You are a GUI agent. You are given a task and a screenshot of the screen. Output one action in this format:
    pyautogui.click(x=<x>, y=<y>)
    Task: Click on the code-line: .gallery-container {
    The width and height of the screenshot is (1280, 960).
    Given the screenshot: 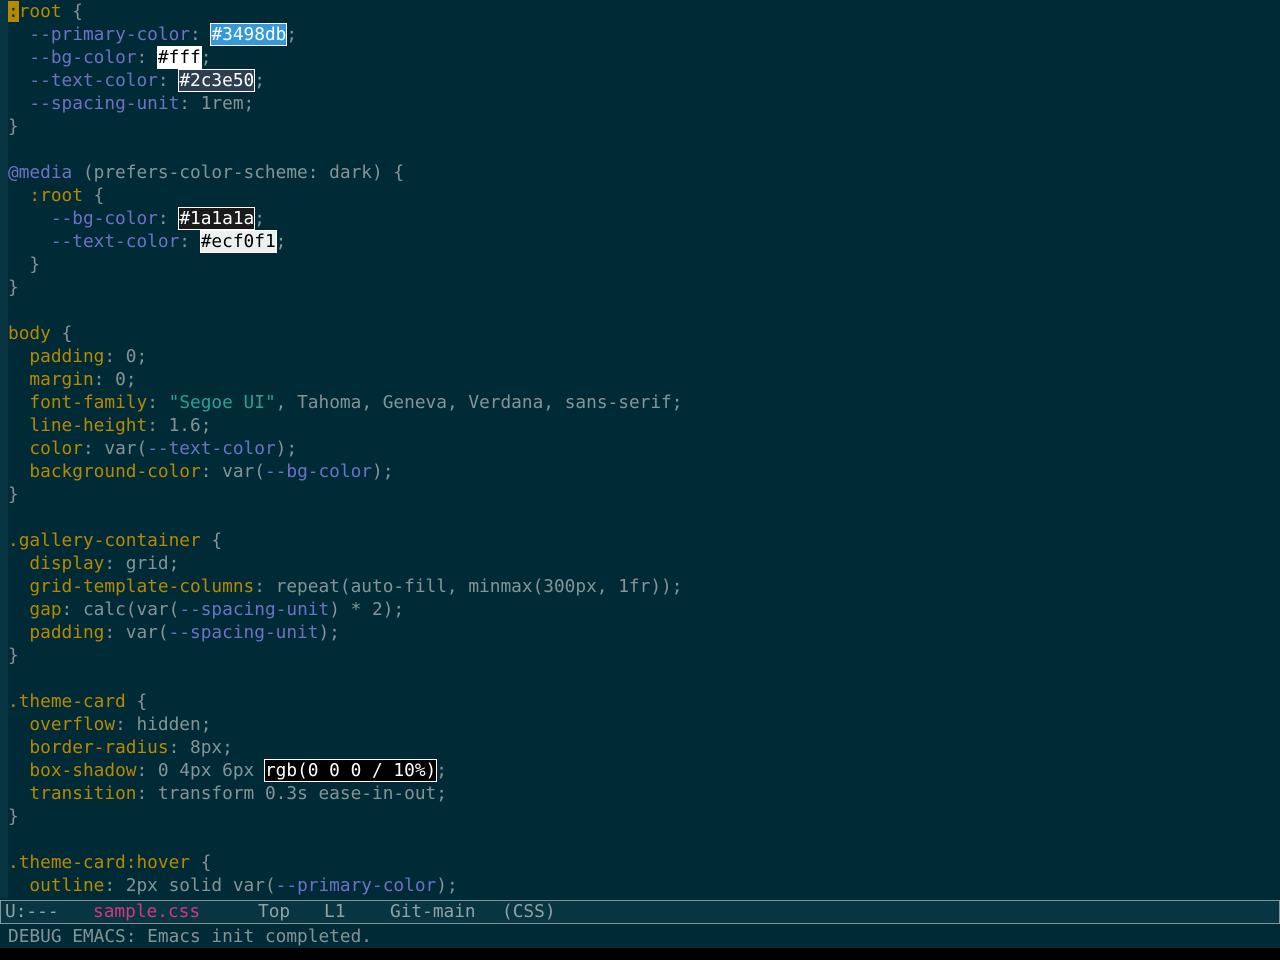 What is the action you would take?
    pyautogui.click(x=644, y=540)
    